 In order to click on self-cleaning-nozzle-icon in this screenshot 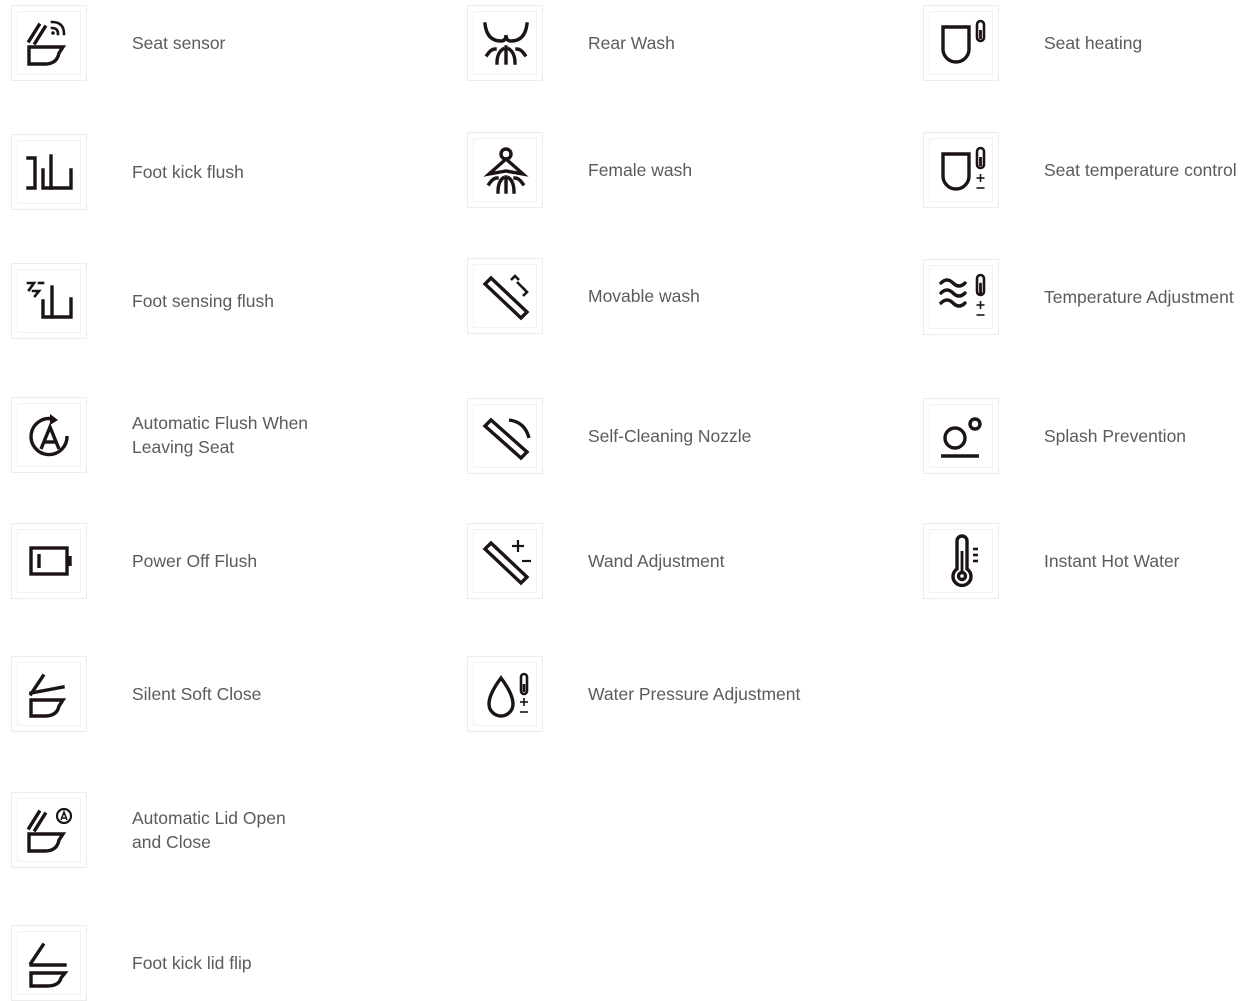, I will do `click(505, 436)`.